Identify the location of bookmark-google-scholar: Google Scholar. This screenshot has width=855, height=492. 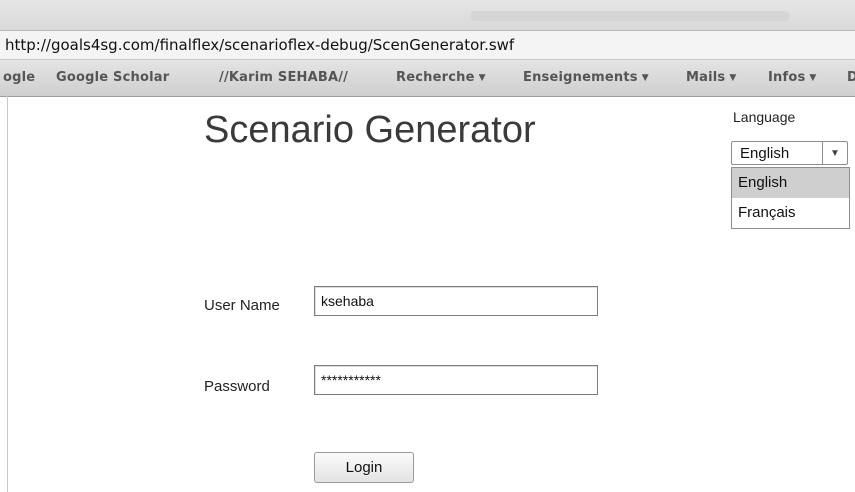
(112, 77).